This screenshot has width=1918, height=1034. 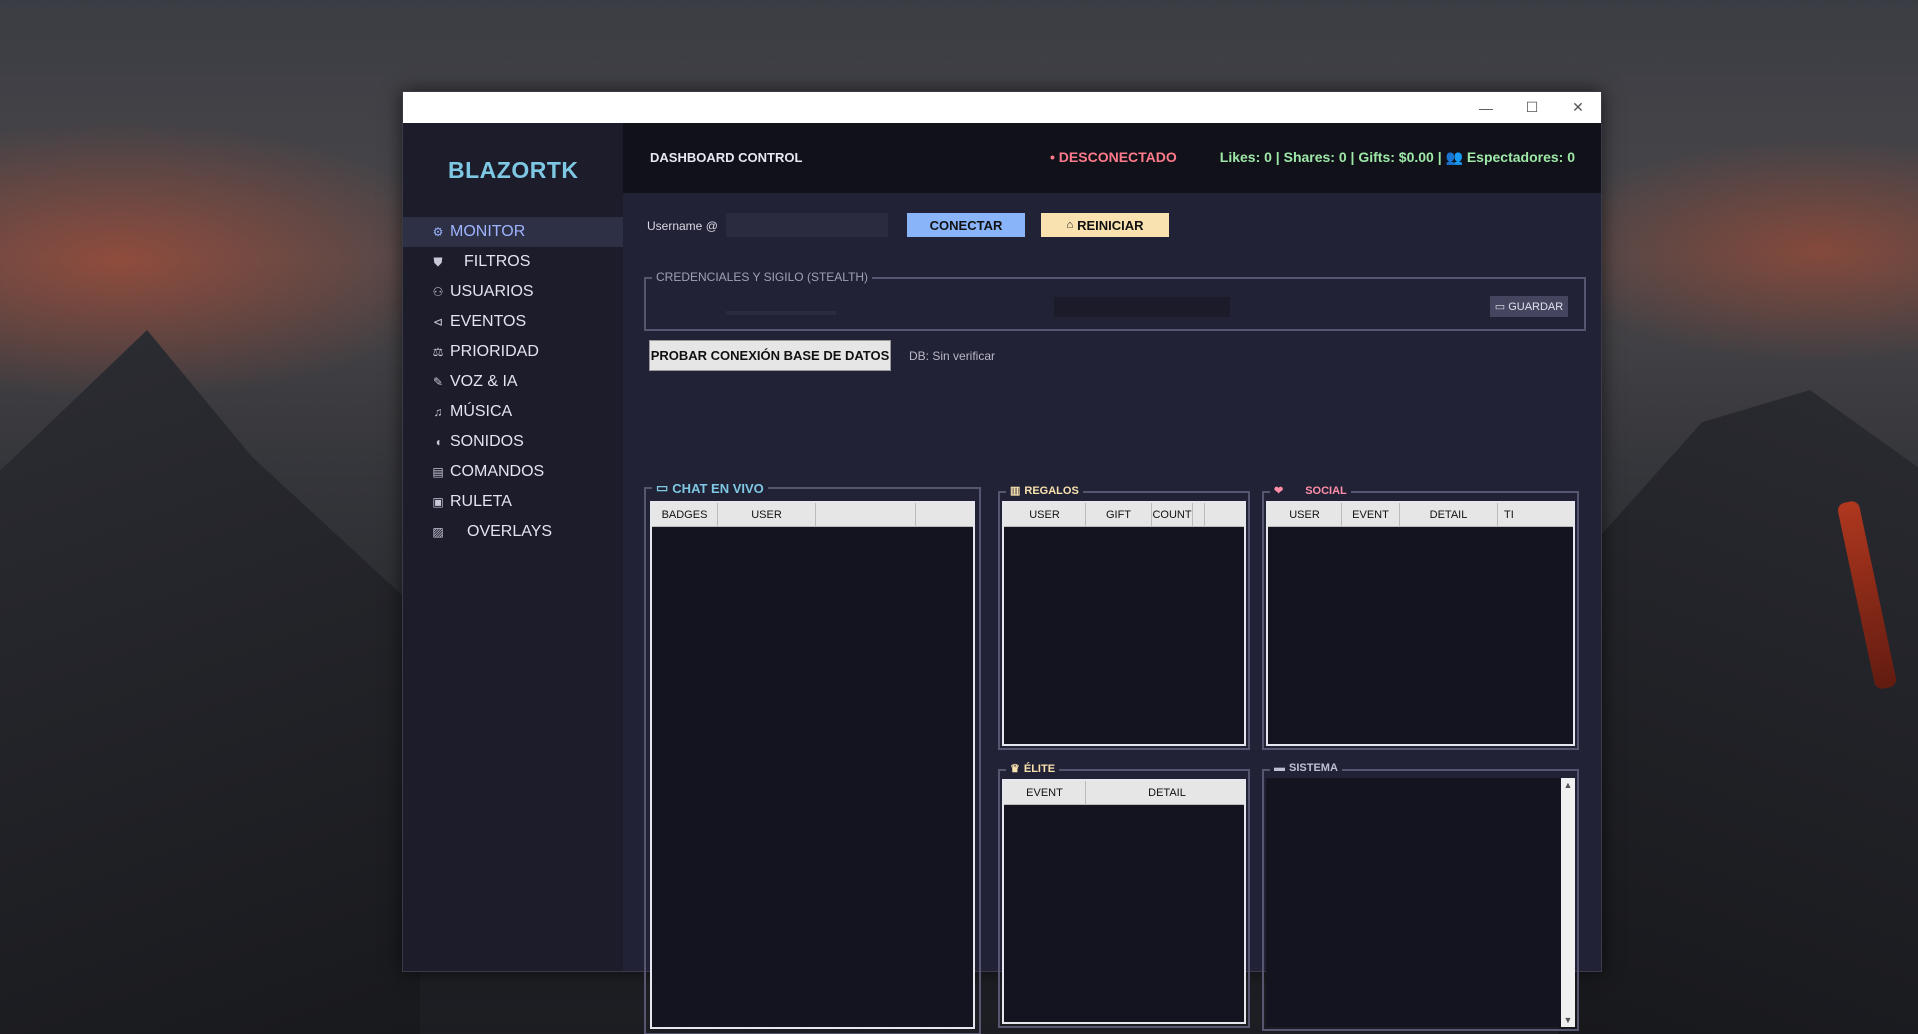 What do you see at coordinates (718, 488) in the screenshot?
I see `chat-legend-text: CHAT EN VIVO` at bounding box center [718, 488].